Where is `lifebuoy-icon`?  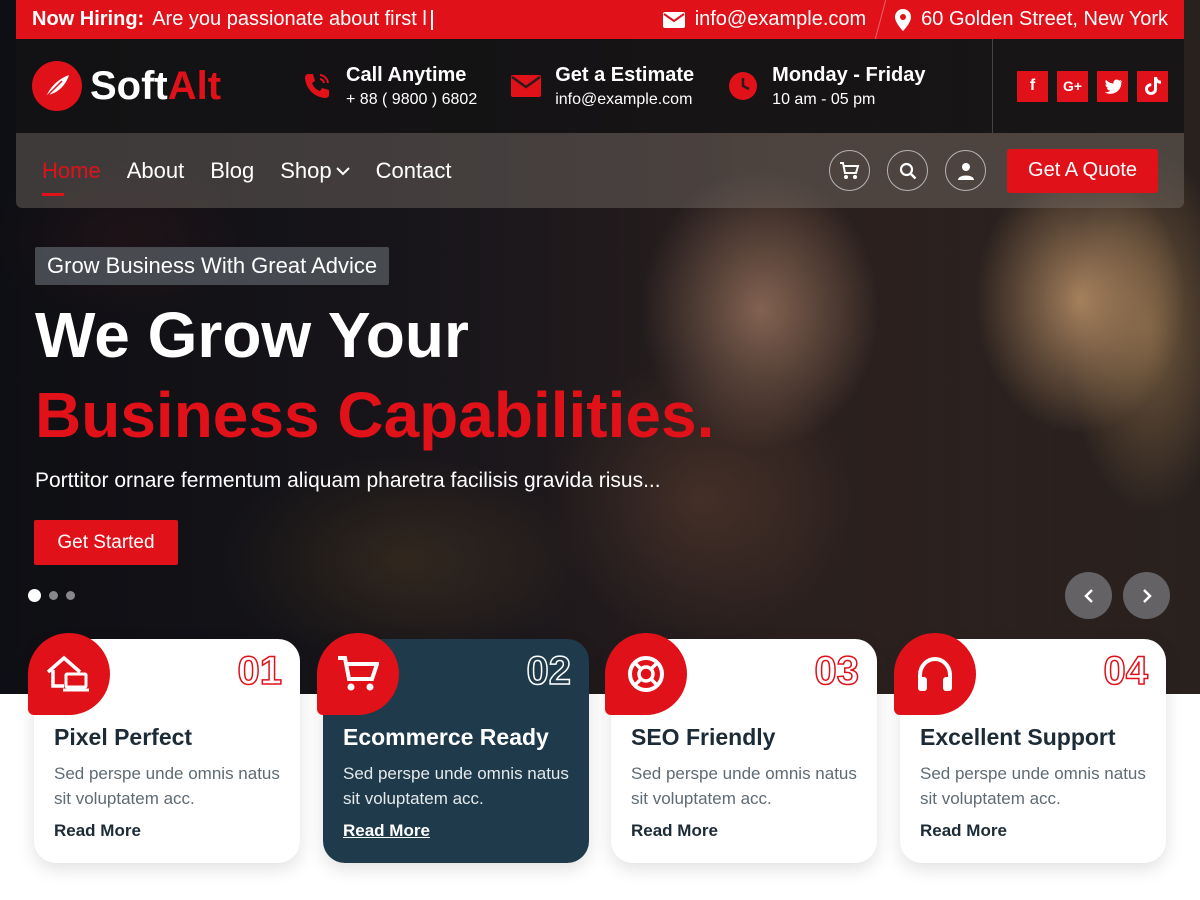 lifebuoy-icon is located at coordinates (646, 674).